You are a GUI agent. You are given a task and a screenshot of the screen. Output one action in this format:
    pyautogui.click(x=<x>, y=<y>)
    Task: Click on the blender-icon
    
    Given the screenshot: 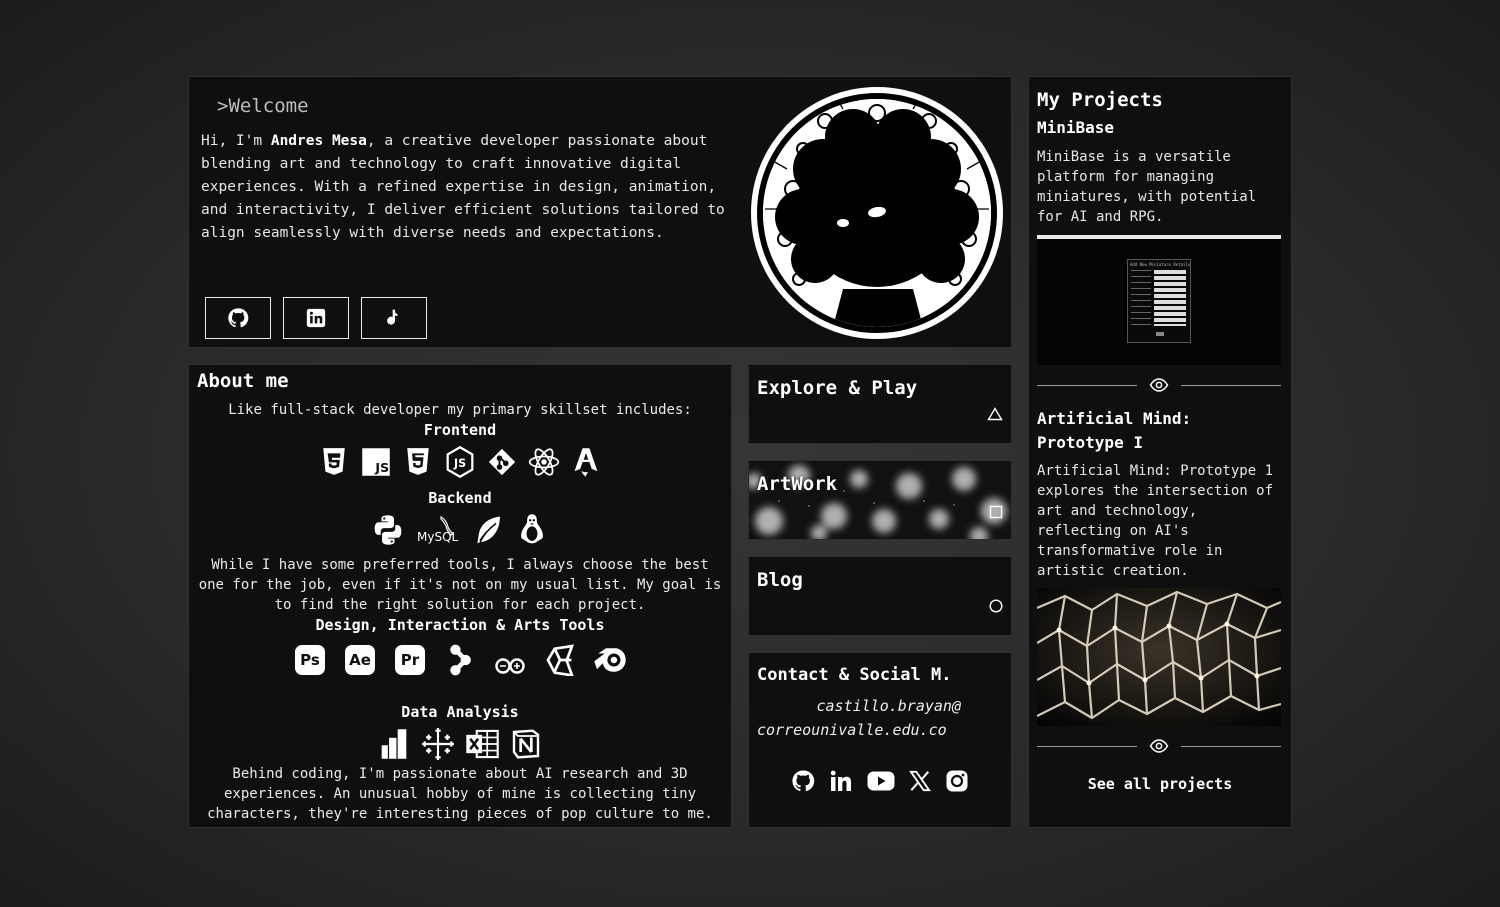 What is the action you would take?
    pyautogui.click(x=610, y=660)
    